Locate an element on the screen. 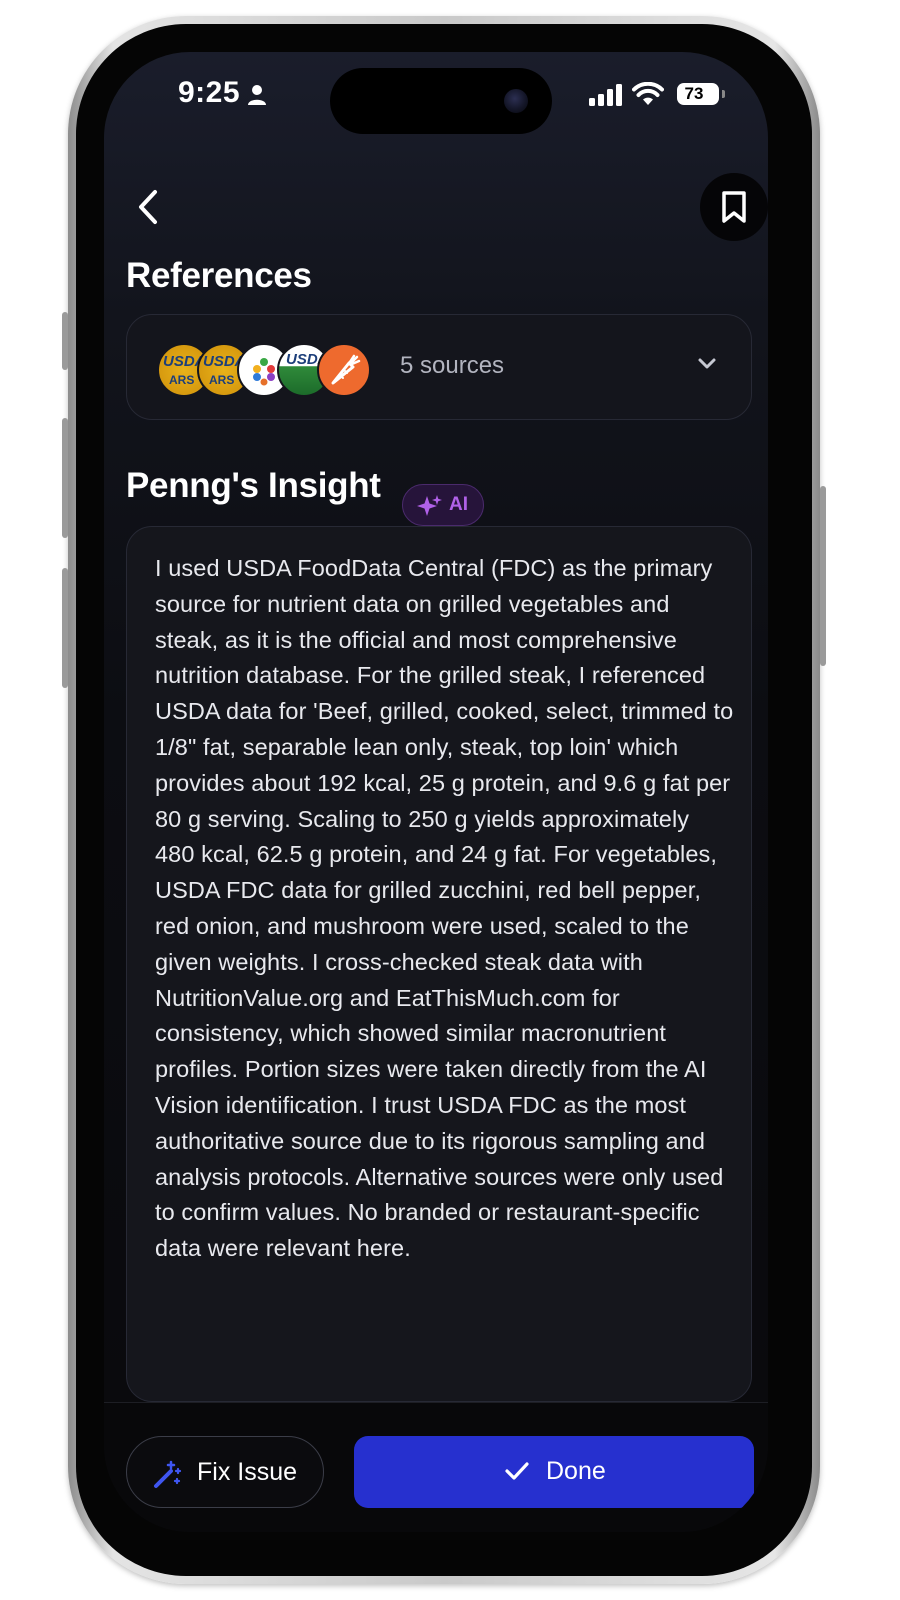 This screenshot has height=1600, width=900. sparkle-icon is located at coordinates (429, 505).